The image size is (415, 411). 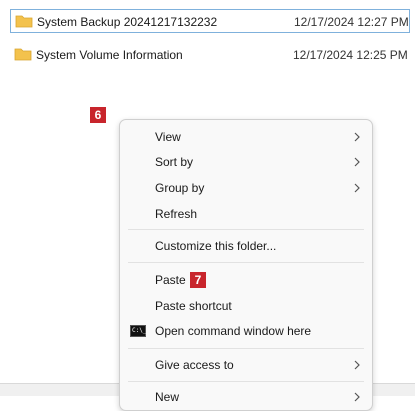 What do you see at coordinates (246, 306) in the screenshot?
I see `menu-item-paste-shortcut: Paste shortcut` at bounding box center [246, 306].